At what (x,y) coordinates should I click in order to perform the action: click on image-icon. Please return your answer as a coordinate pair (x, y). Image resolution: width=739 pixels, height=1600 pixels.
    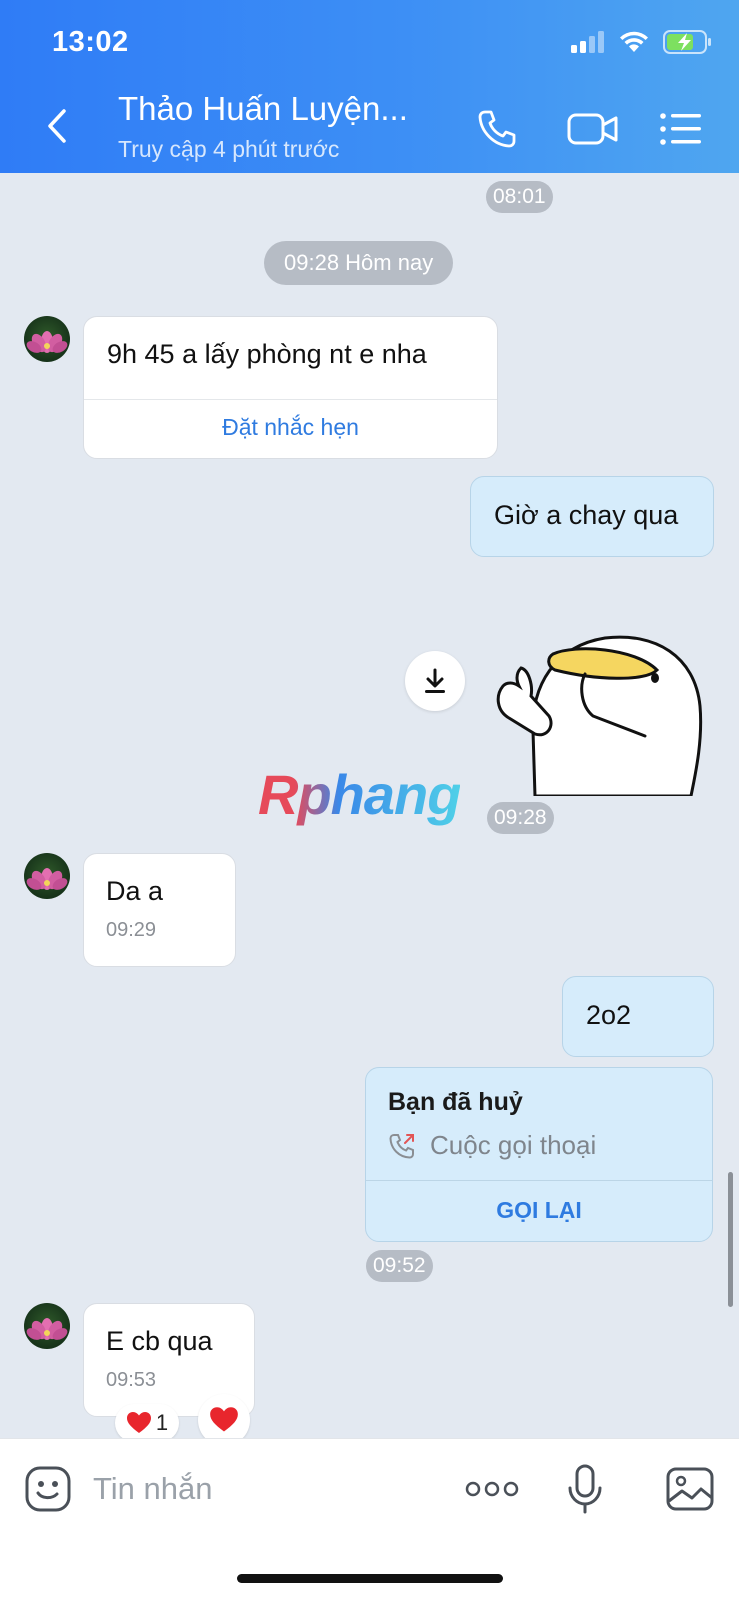
    Looking at the image, I should click on (690, 1489).